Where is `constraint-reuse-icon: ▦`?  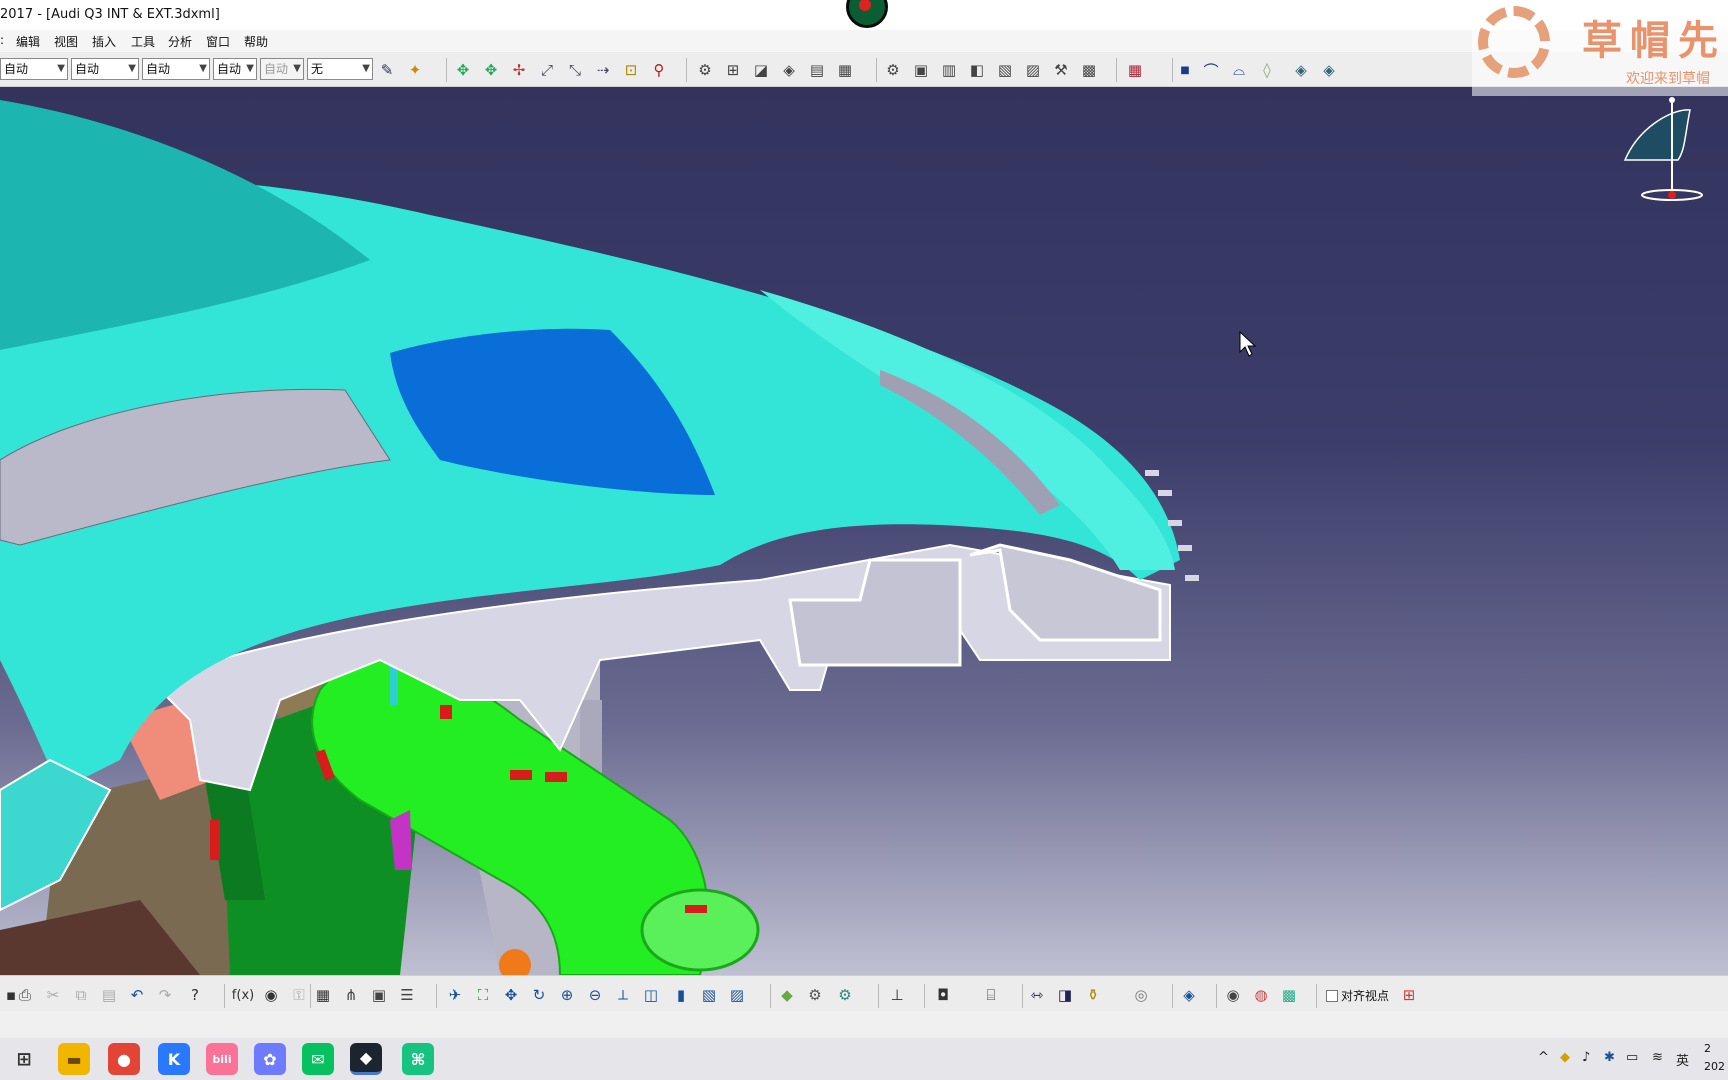
constraint-reuse-icon: ▦ is located at coordinates (845, 70).